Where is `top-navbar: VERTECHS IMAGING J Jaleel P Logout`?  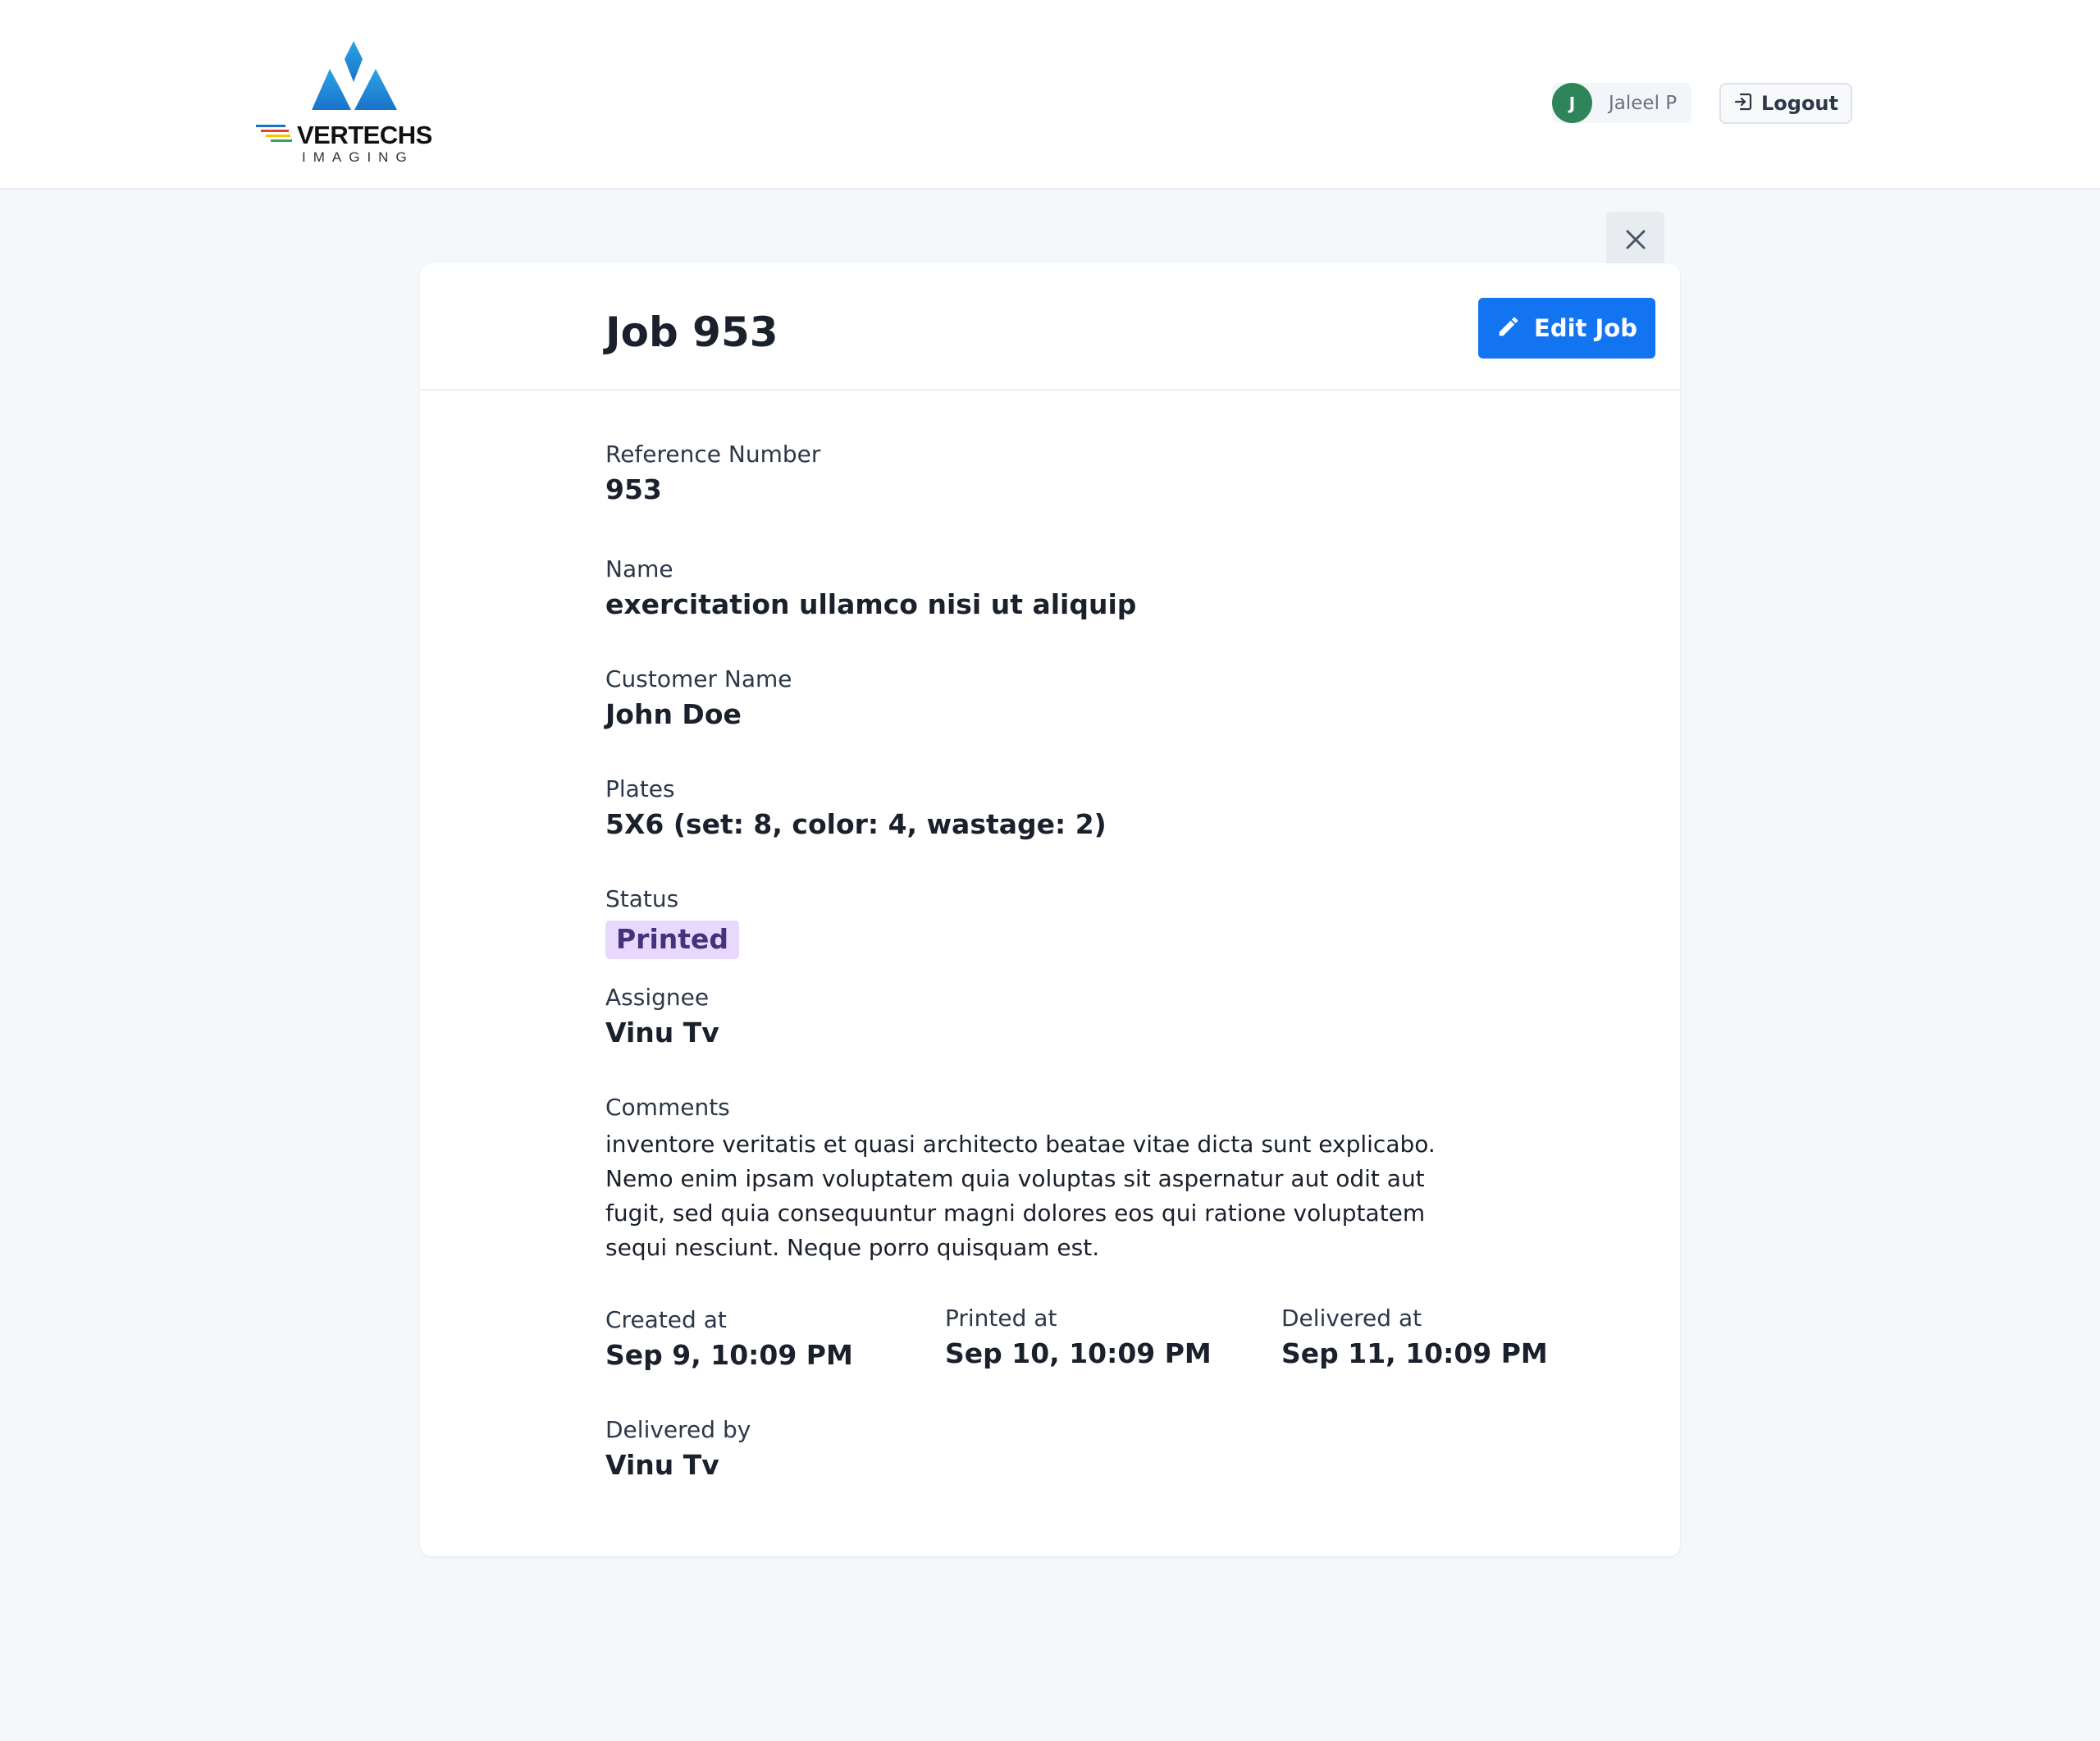 top-navbar: VERTECHS IMAGING J Jaleel P Logout is located at coordinates (1050, 95).